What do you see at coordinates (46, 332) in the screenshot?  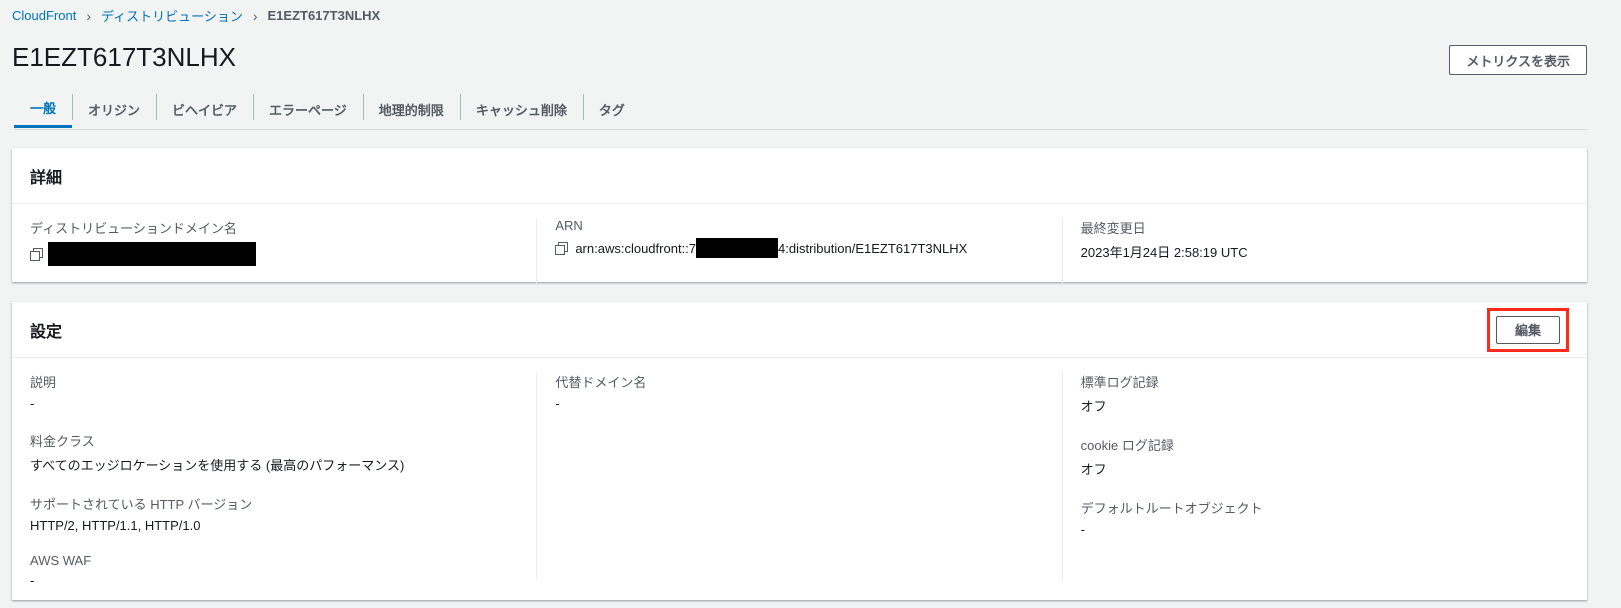 I see `settings-heading: 設定` at bounding box center [46, 332].